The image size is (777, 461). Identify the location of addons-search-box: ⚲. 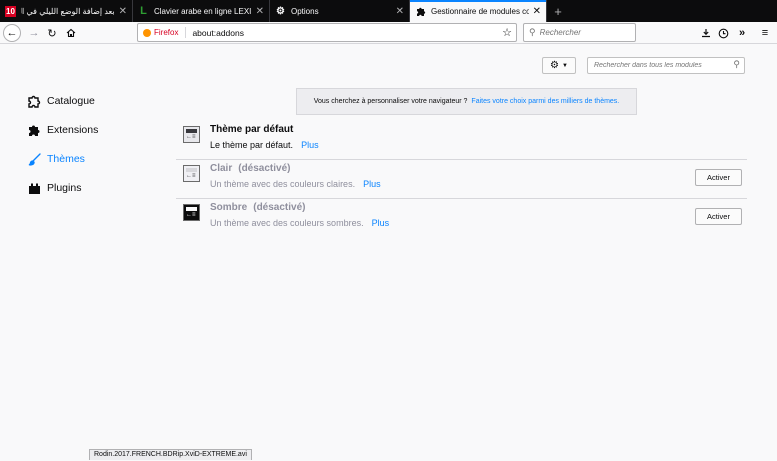
(666, 65).